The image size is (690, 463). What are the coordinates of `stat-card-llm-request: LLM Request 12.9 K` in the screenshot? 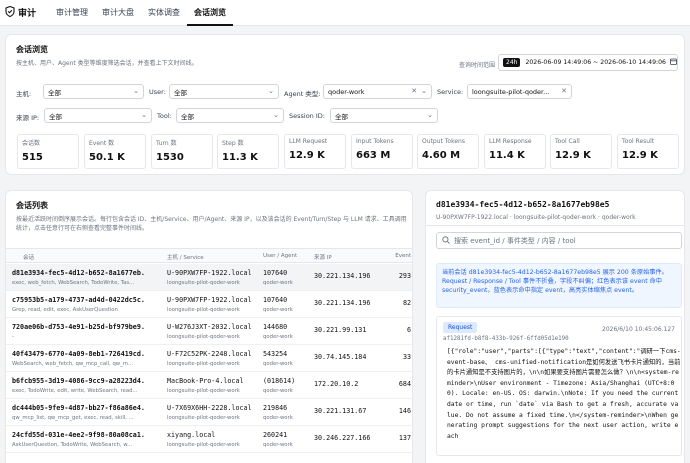 It's located at (315, 151).